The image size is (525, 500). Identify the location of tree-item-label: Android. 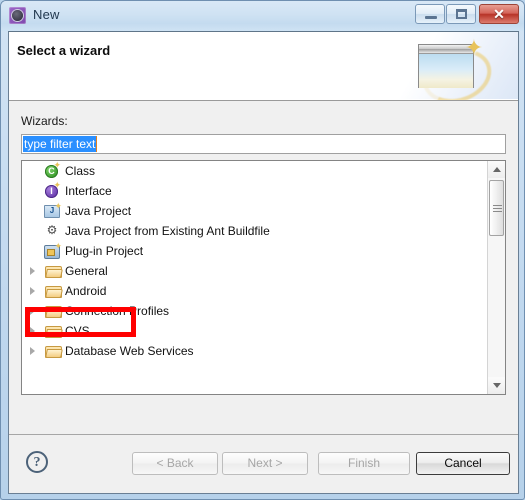
(86, 291).